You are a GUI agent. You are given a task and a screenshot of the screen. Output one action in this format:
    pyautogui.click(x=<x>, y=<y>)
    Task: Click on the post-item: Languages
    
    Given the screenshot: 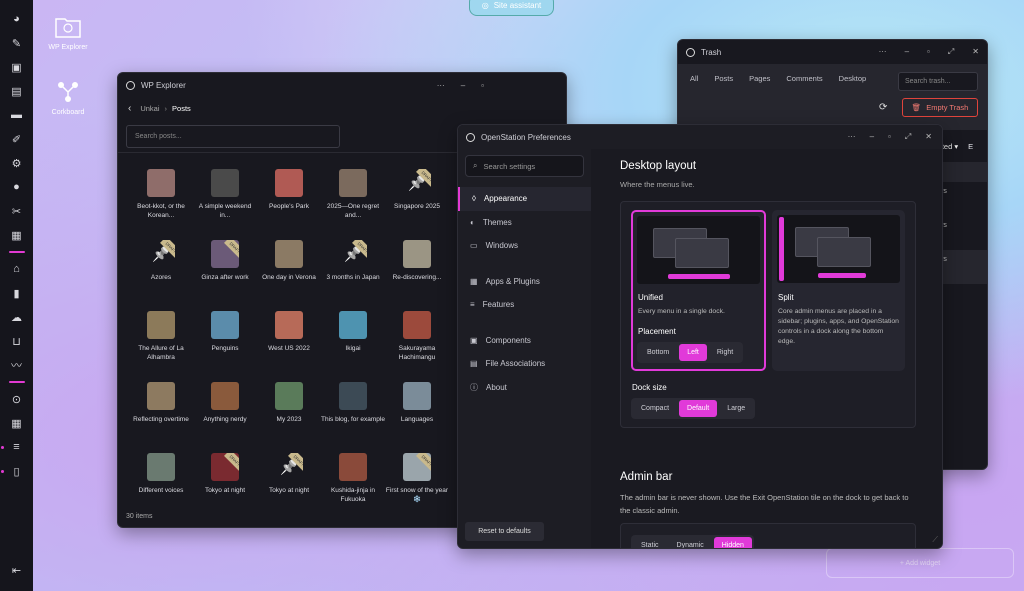 What is the action you would take?
    pyautogui.click(x=417, y=417)
    